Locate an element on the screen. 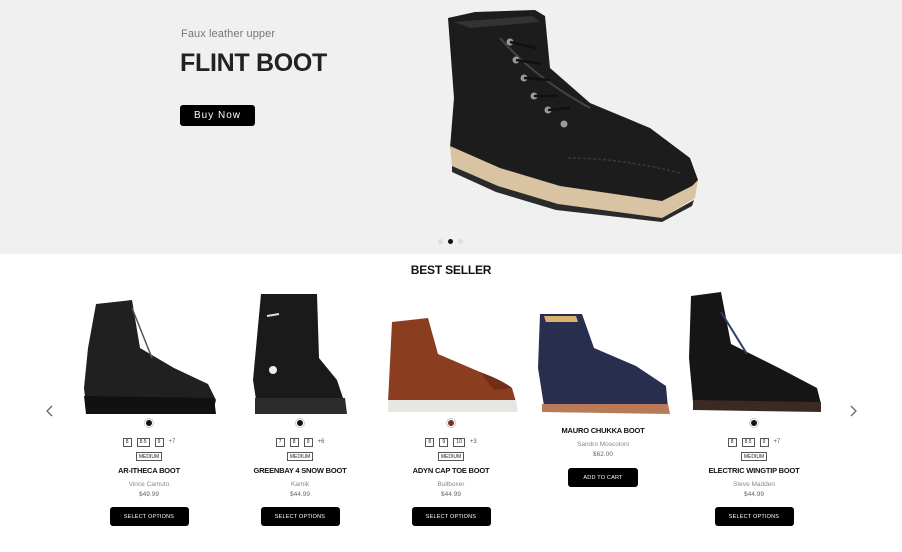 This screenshot has height=552, width=902. hero-boot-image is located at coordinates (573, 116).